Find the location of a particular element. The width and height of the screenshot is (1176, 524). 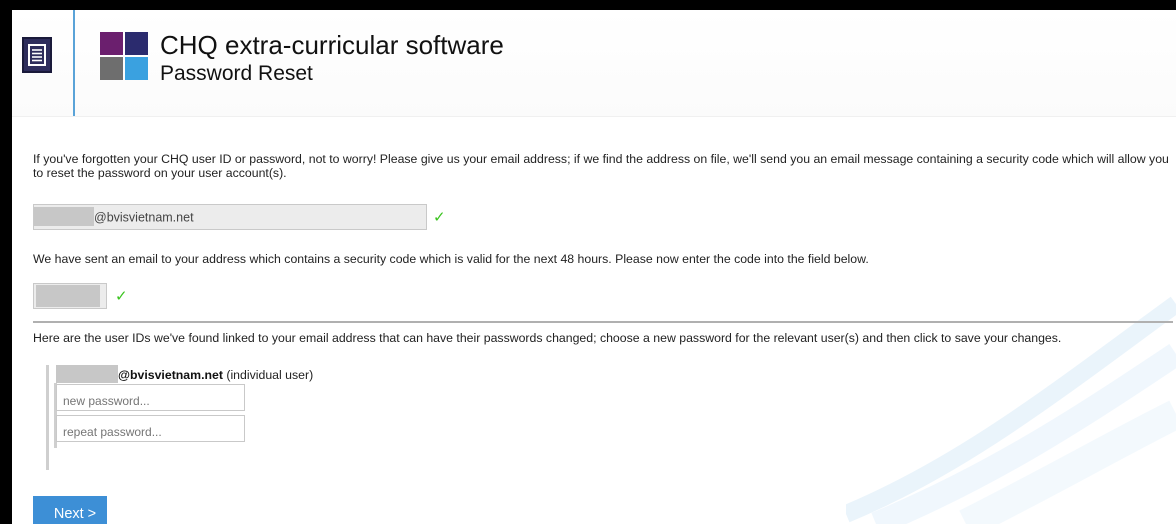

next-button: Next > is located at coordinates (70, 510).